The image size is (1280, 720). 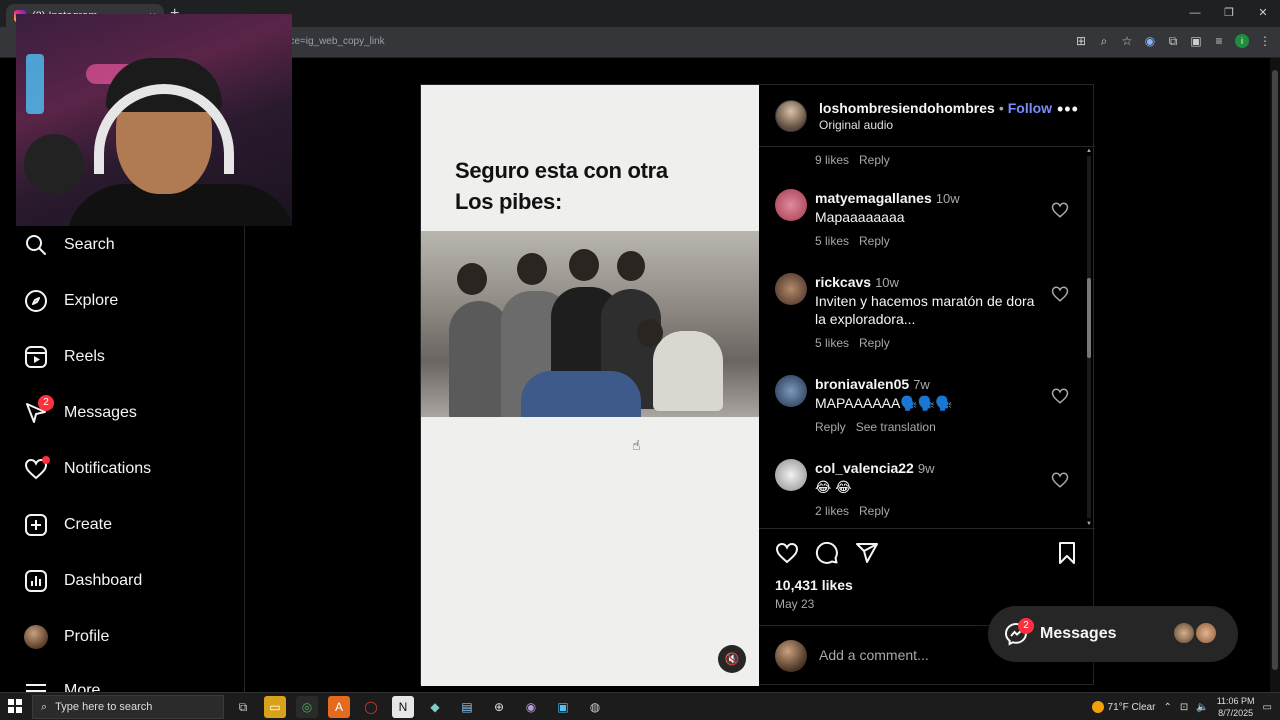 What do you see at coordinates (371, 707) in the screenshot?
I see `opera-icon: ◯` at bounding box center [371, 707].